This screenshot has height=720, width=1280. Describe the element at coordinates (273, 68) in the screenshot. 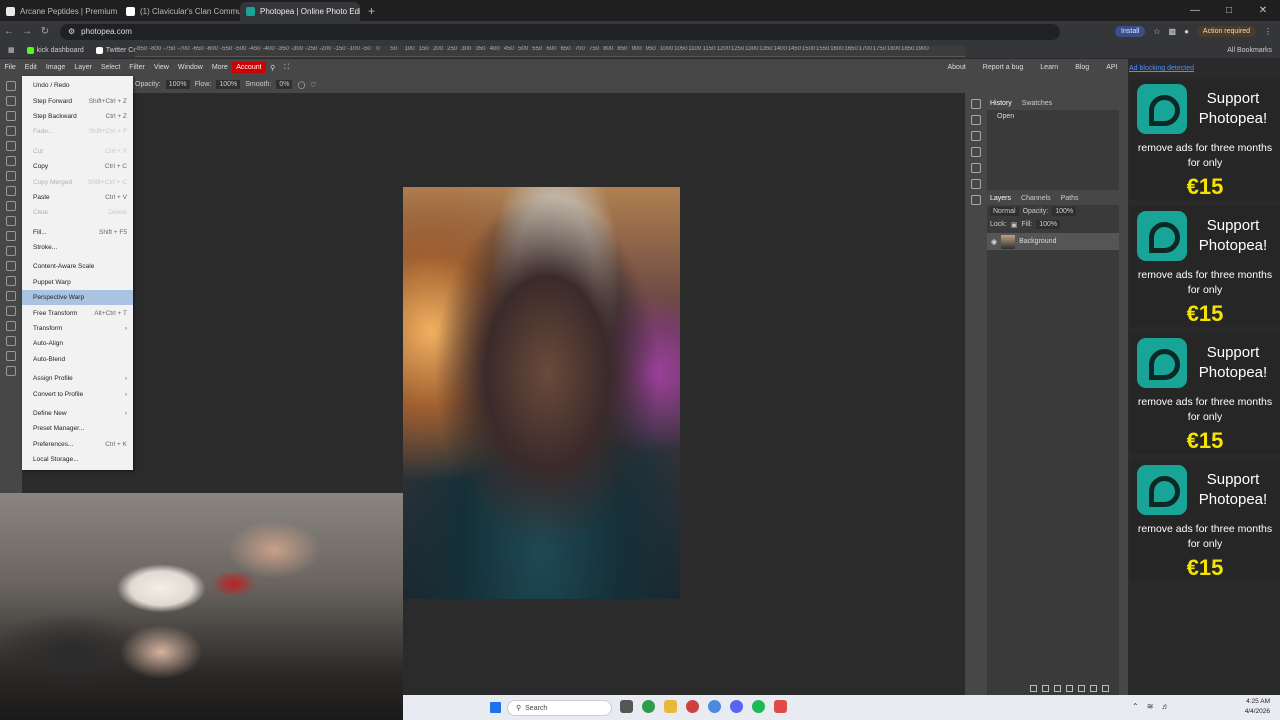

I see `search-icon: ⚲` at that location.